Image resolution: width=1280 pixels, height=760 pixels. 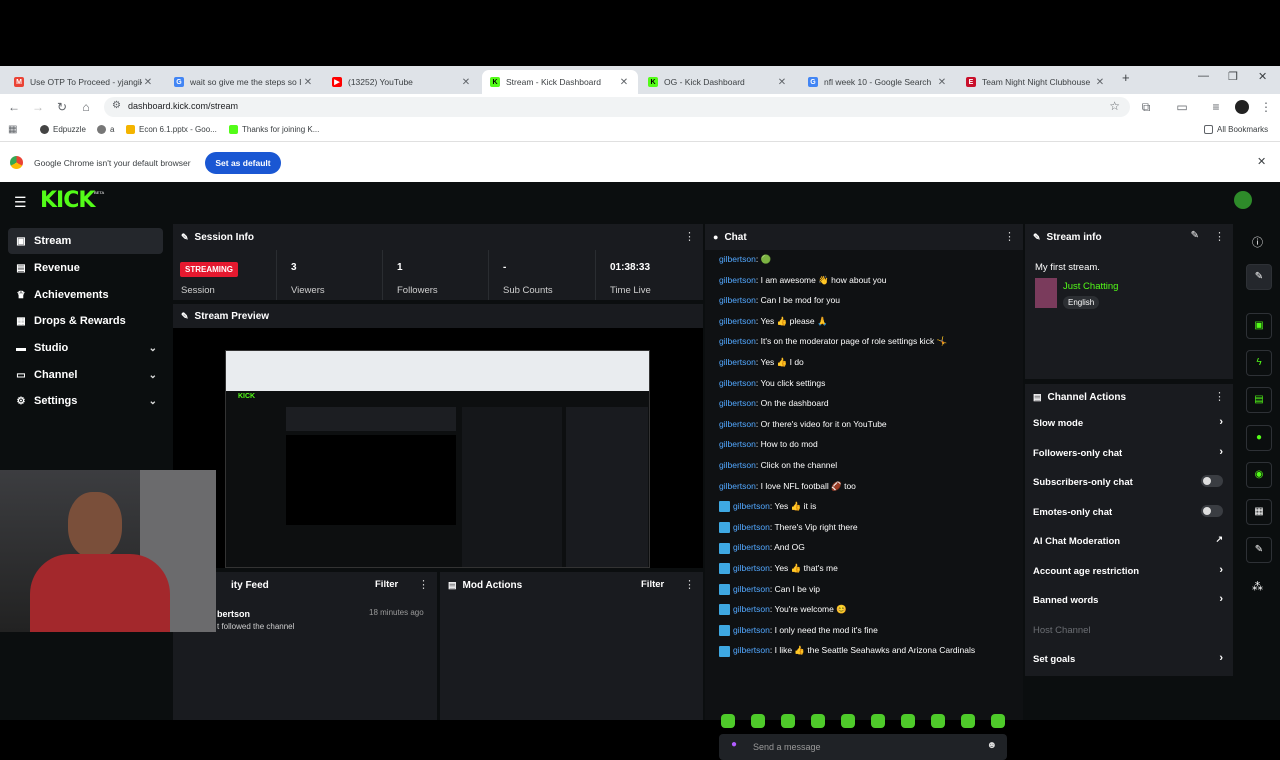 I want to click on set-default-button: Set as default, so click(x=243, y=163).